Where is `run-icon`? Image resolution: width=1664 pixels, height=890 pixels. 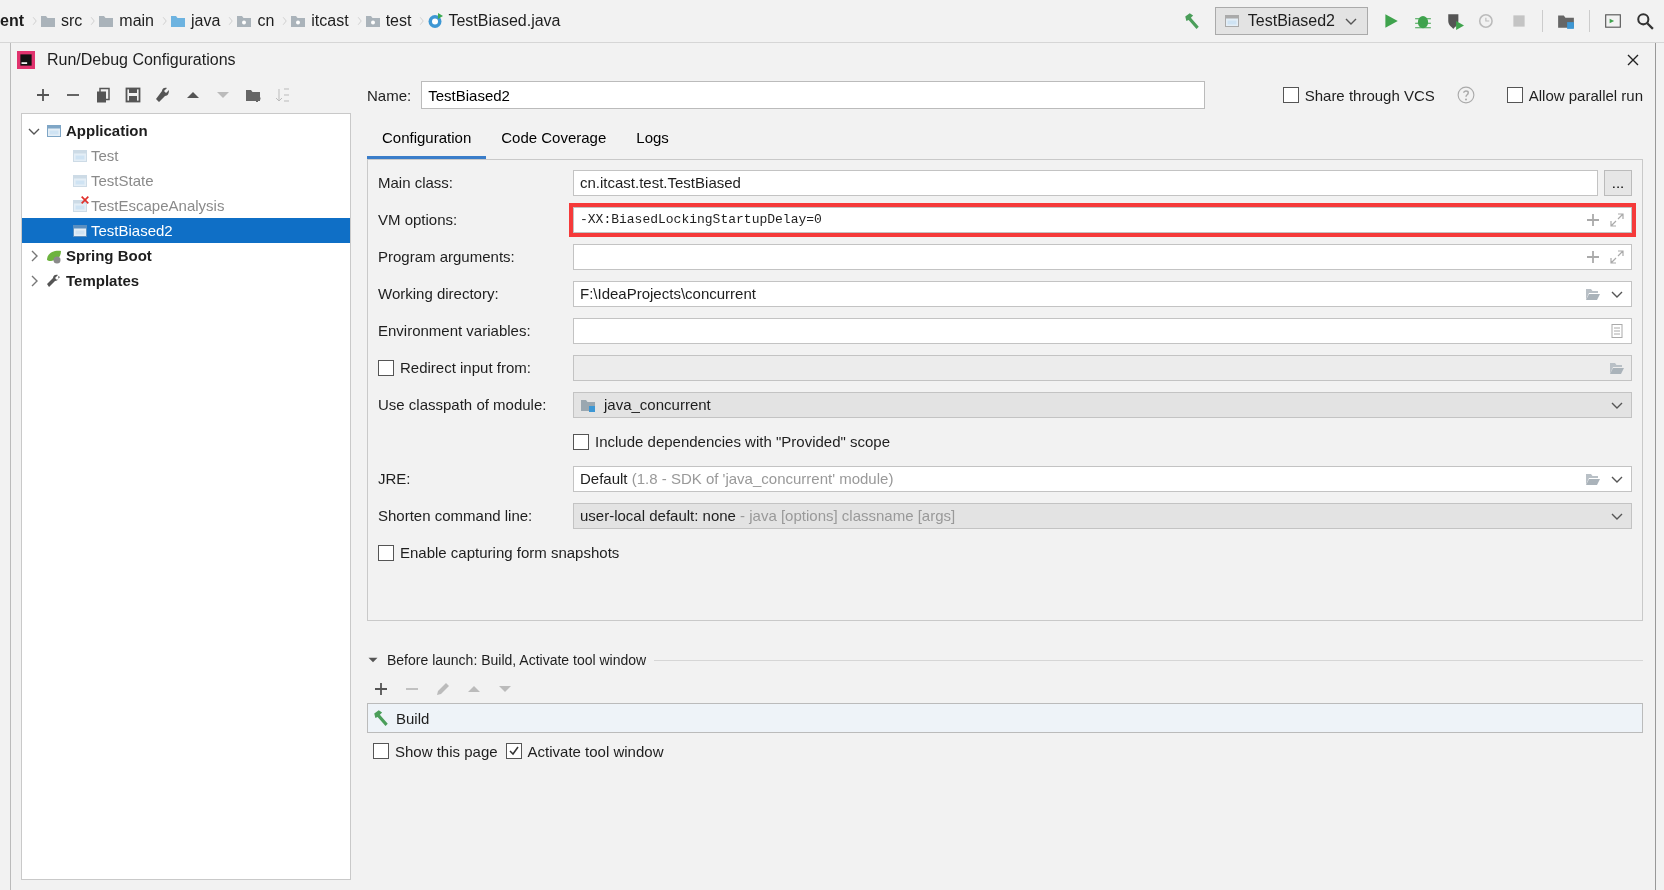
run-icon is located at coordinates (1391, 21).